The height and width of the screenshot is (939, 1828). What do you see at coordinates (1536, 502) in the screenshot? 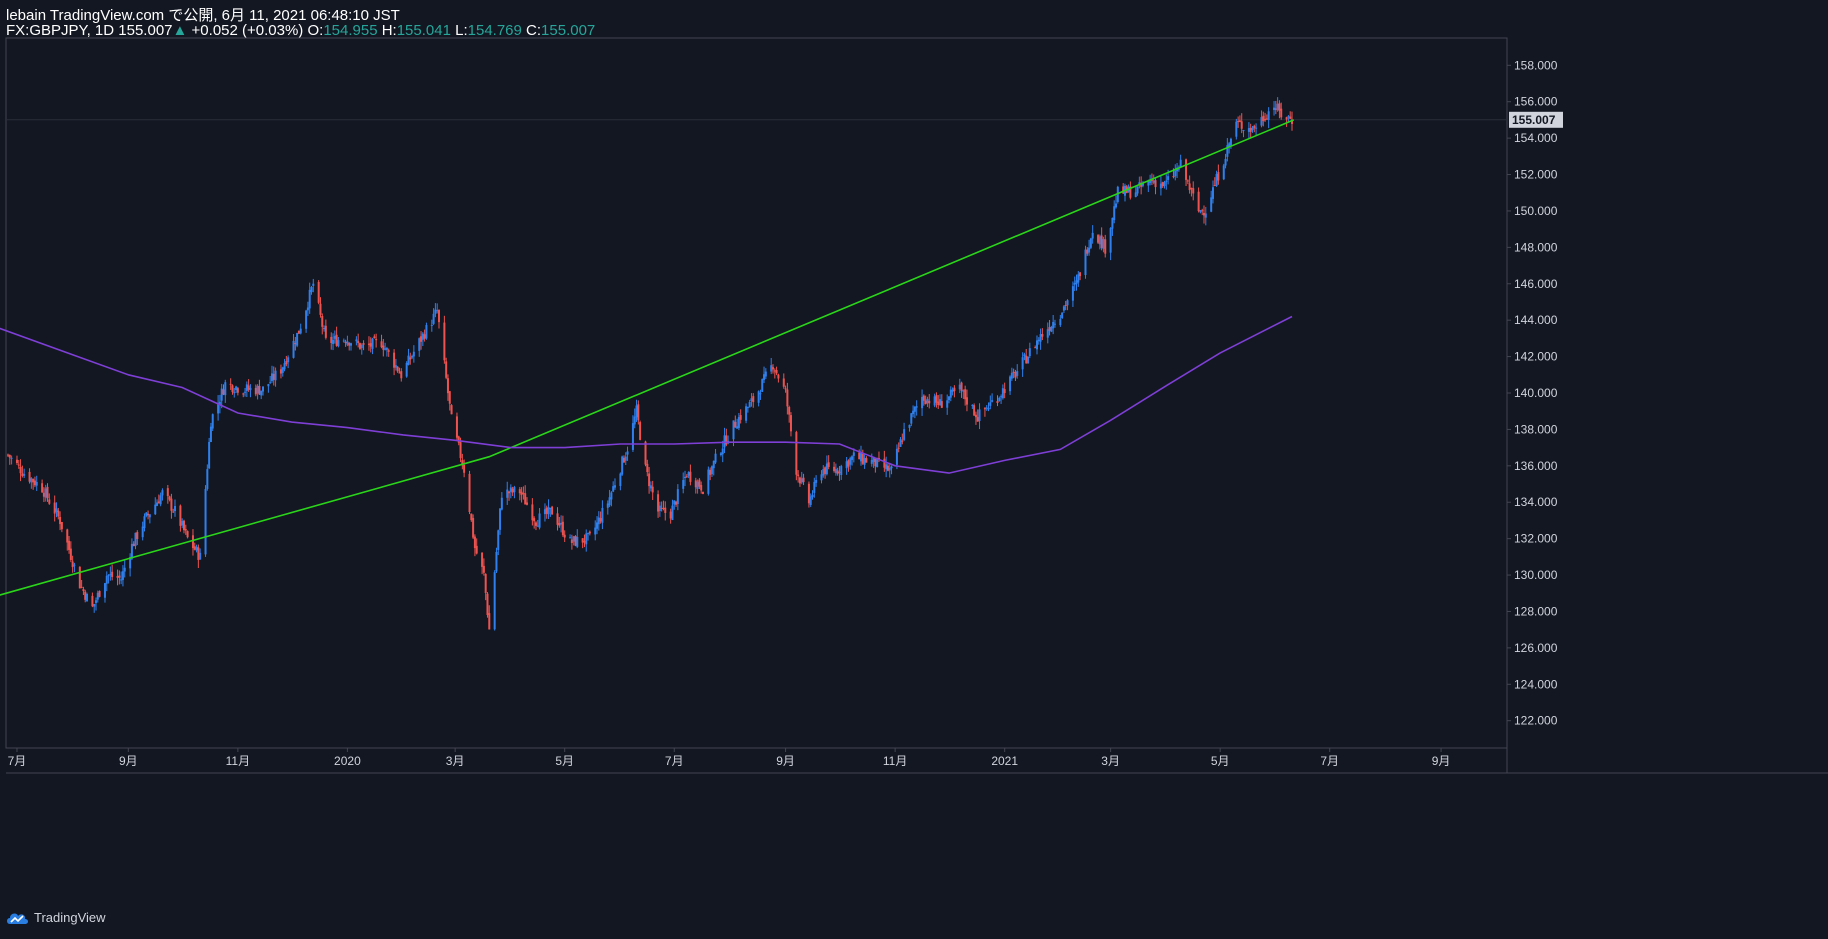
I see `price-tick-label: 134.000` at bounding box center [1536, 502].